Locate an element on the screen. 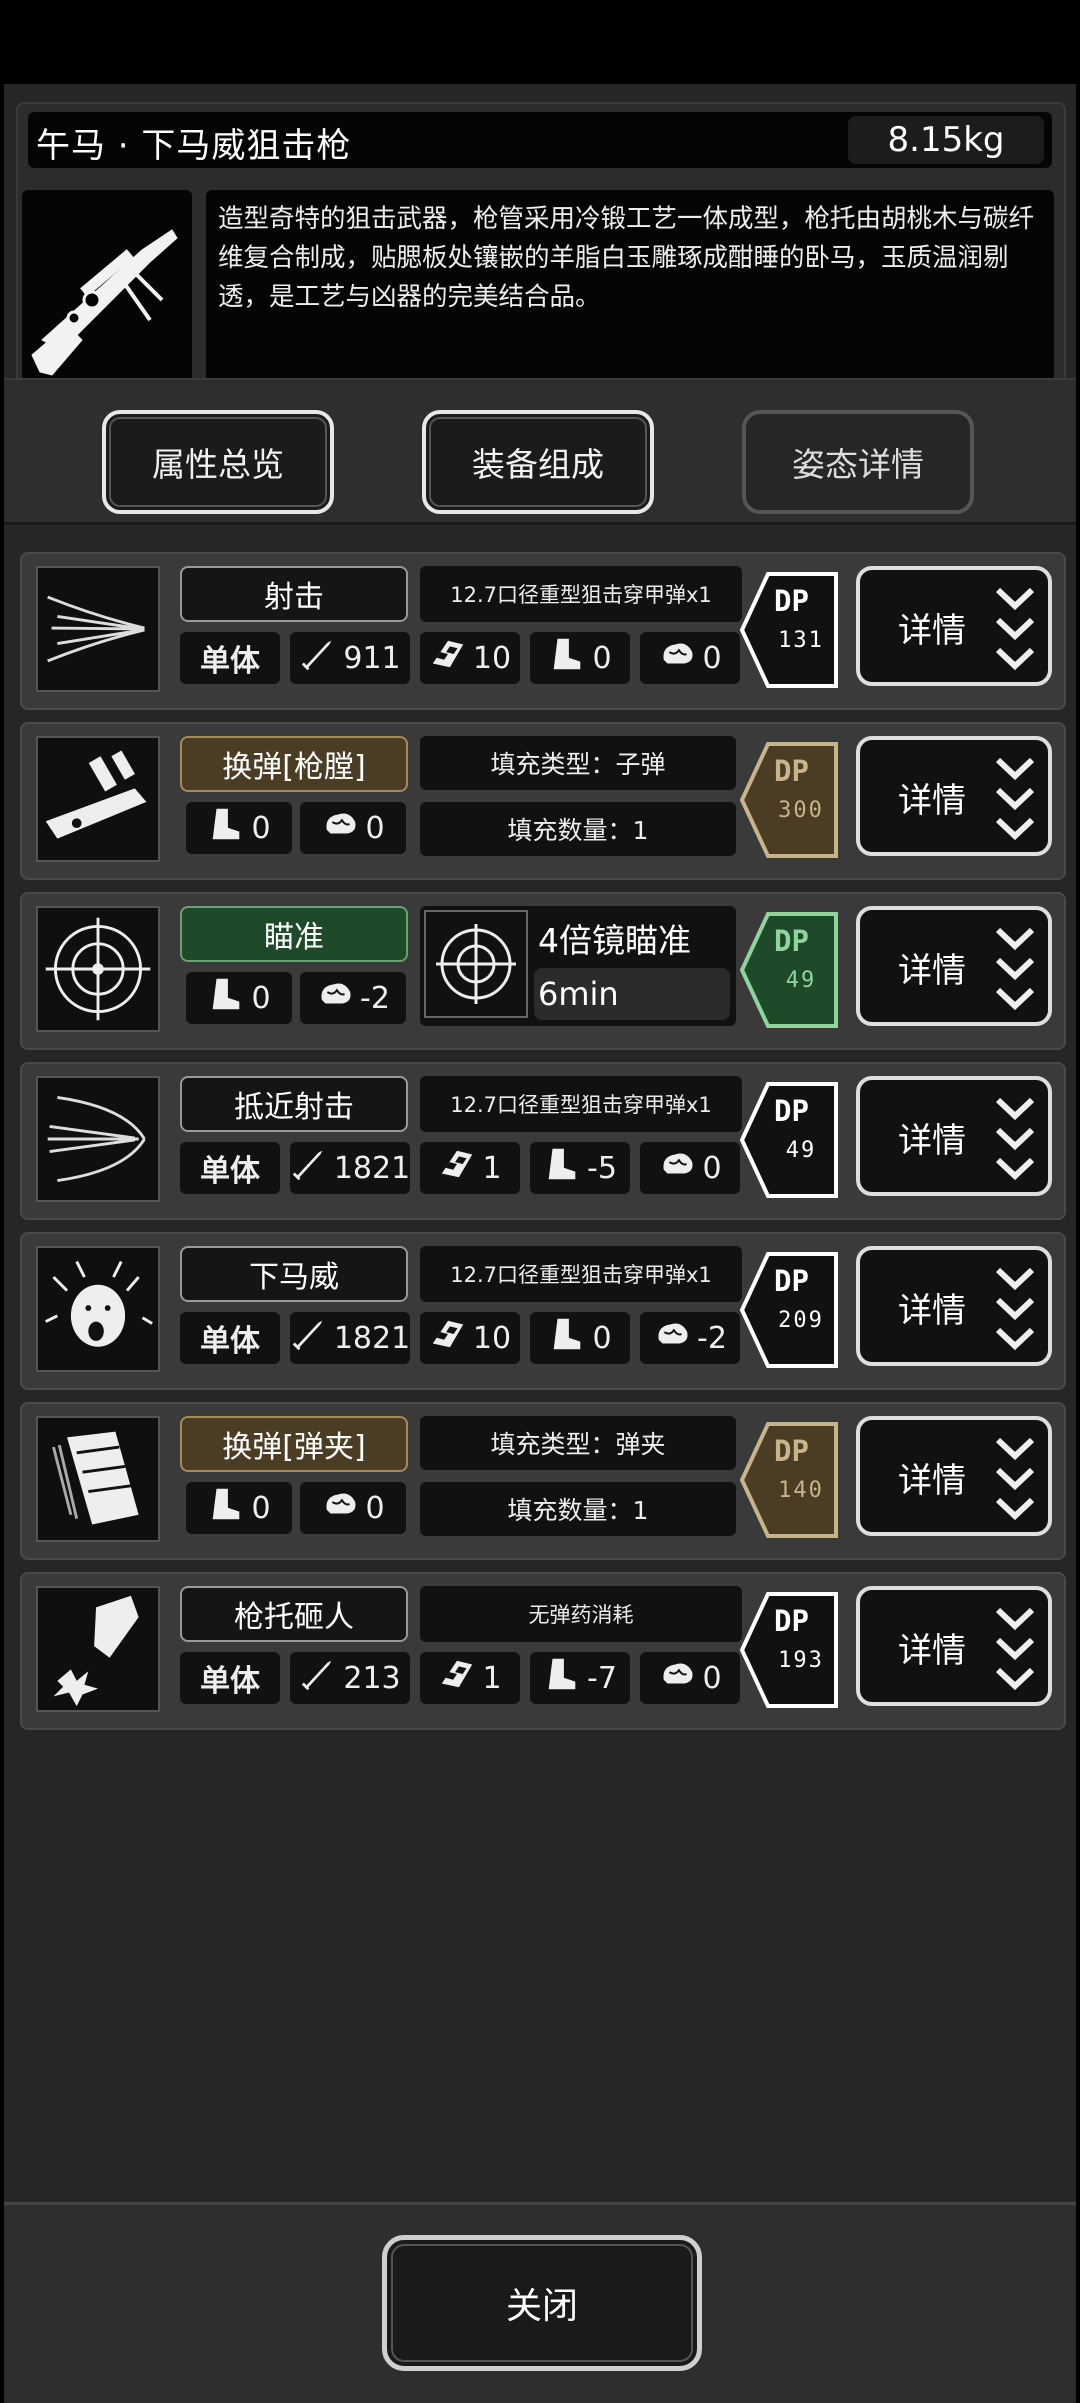 Image resolution: width=1080 pixels, height=2403 pixels. weapon-weight: 8.15kg is located at coordinates (946, 140).